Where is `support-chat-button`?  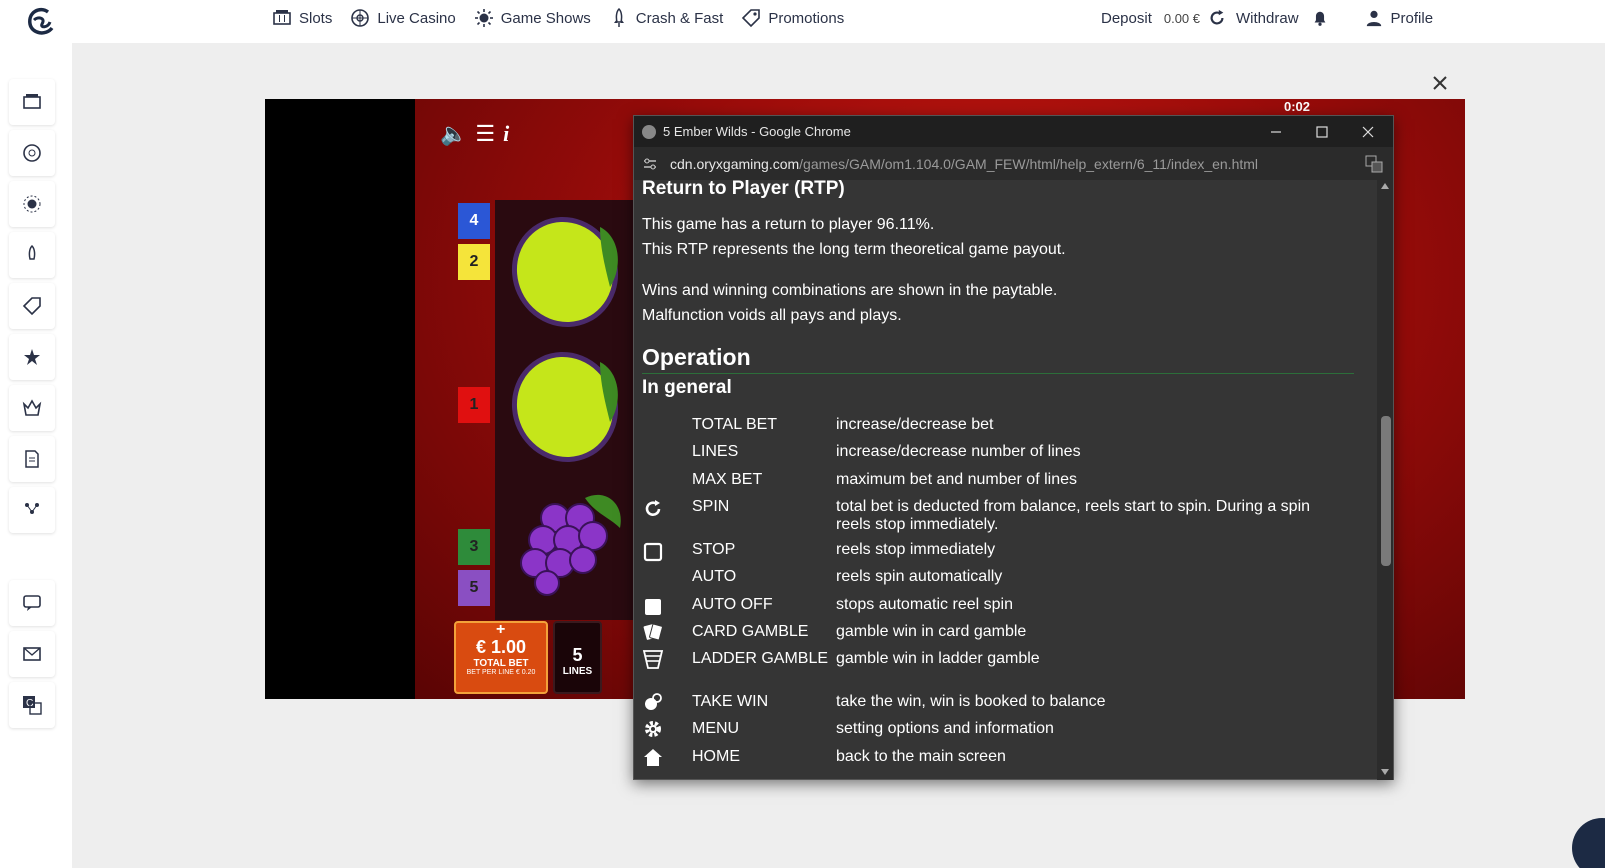 support-chat-button is located at coordinates (1588, 843).